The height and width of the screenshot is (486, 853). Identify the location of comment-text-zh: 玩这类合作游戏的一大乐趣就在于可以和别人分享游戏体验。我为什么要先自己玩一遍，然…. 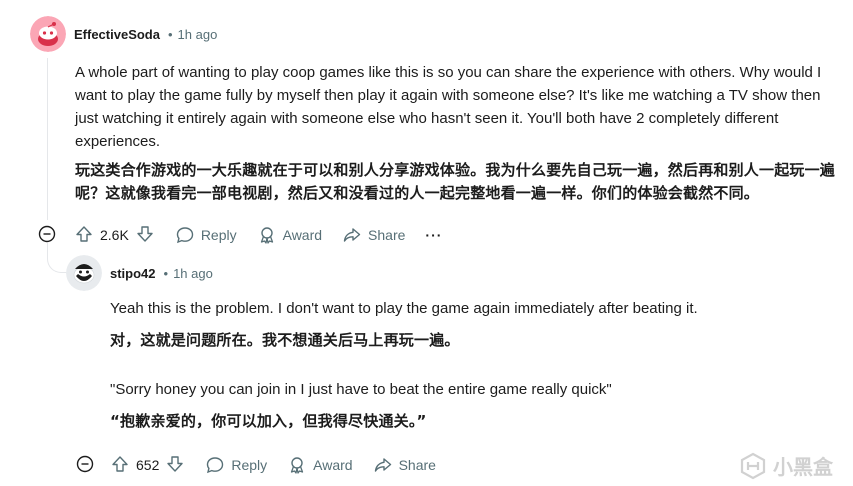
(455, 181).